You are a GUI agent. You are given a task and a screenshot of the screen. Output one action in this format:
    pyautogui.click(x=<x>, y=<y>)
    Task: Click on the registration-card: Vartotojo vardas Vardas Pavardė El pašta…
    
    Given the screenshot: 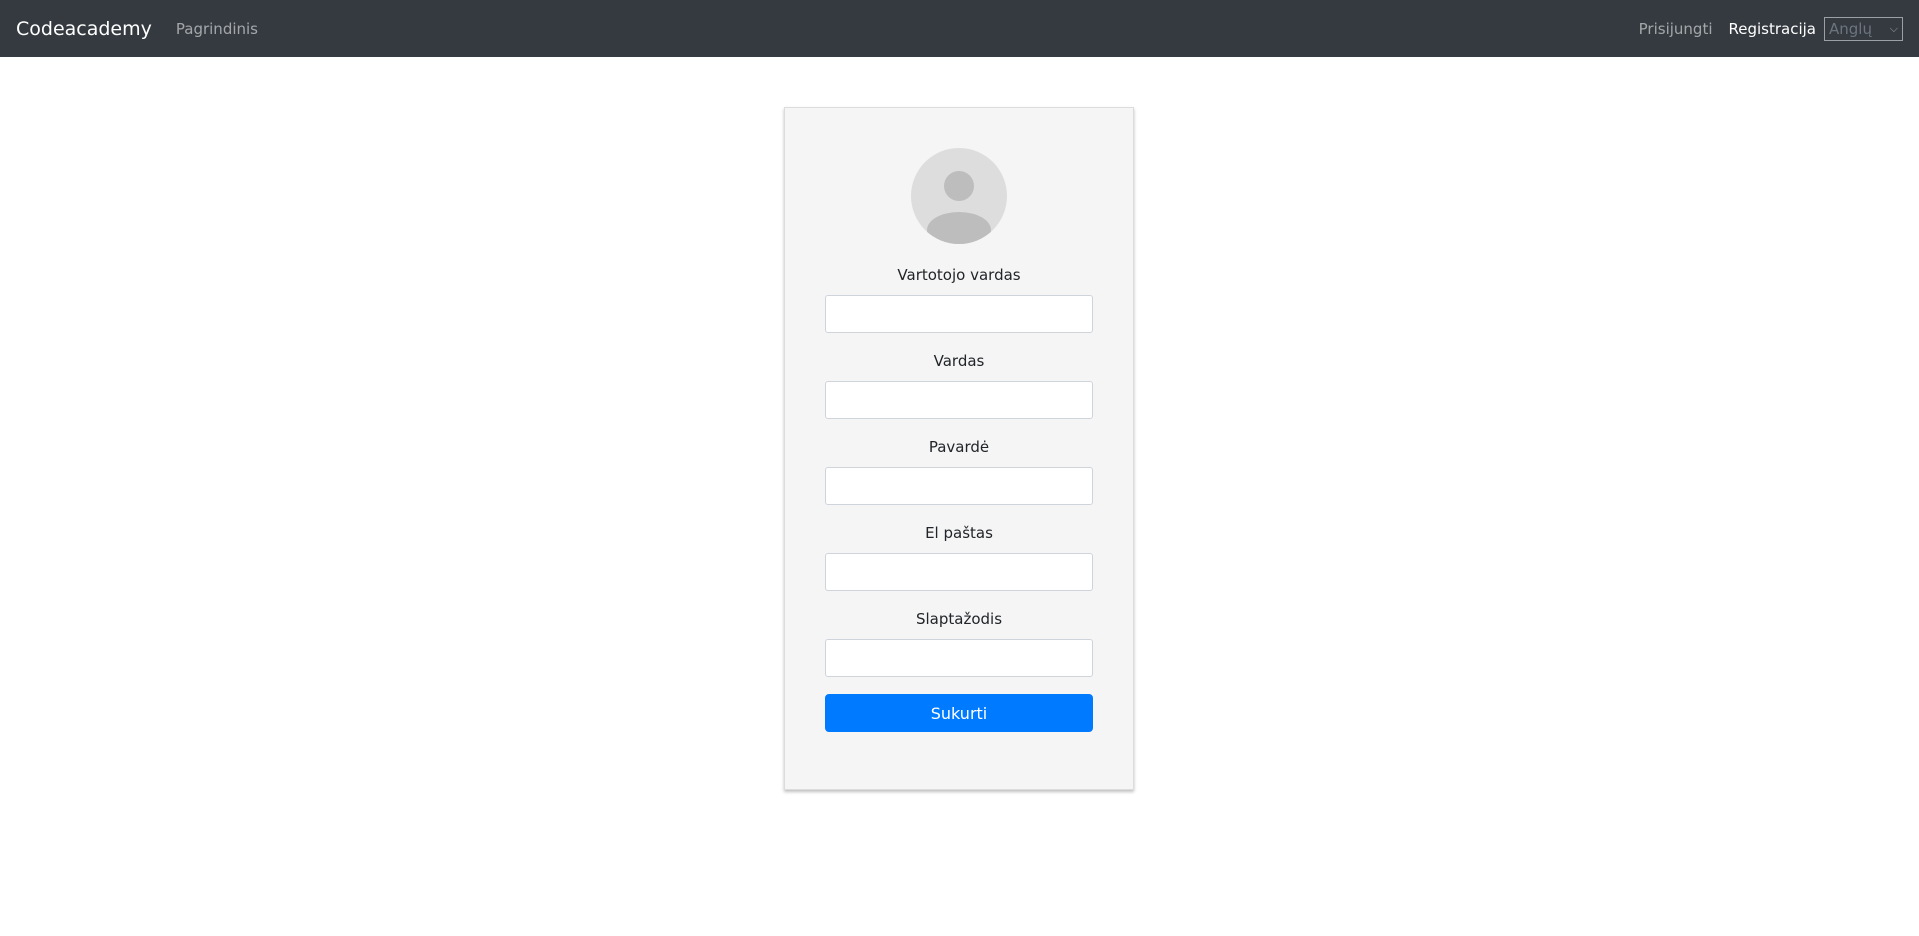 What is the action you would take?
    pyautogui.click(x=959, y=448)
    